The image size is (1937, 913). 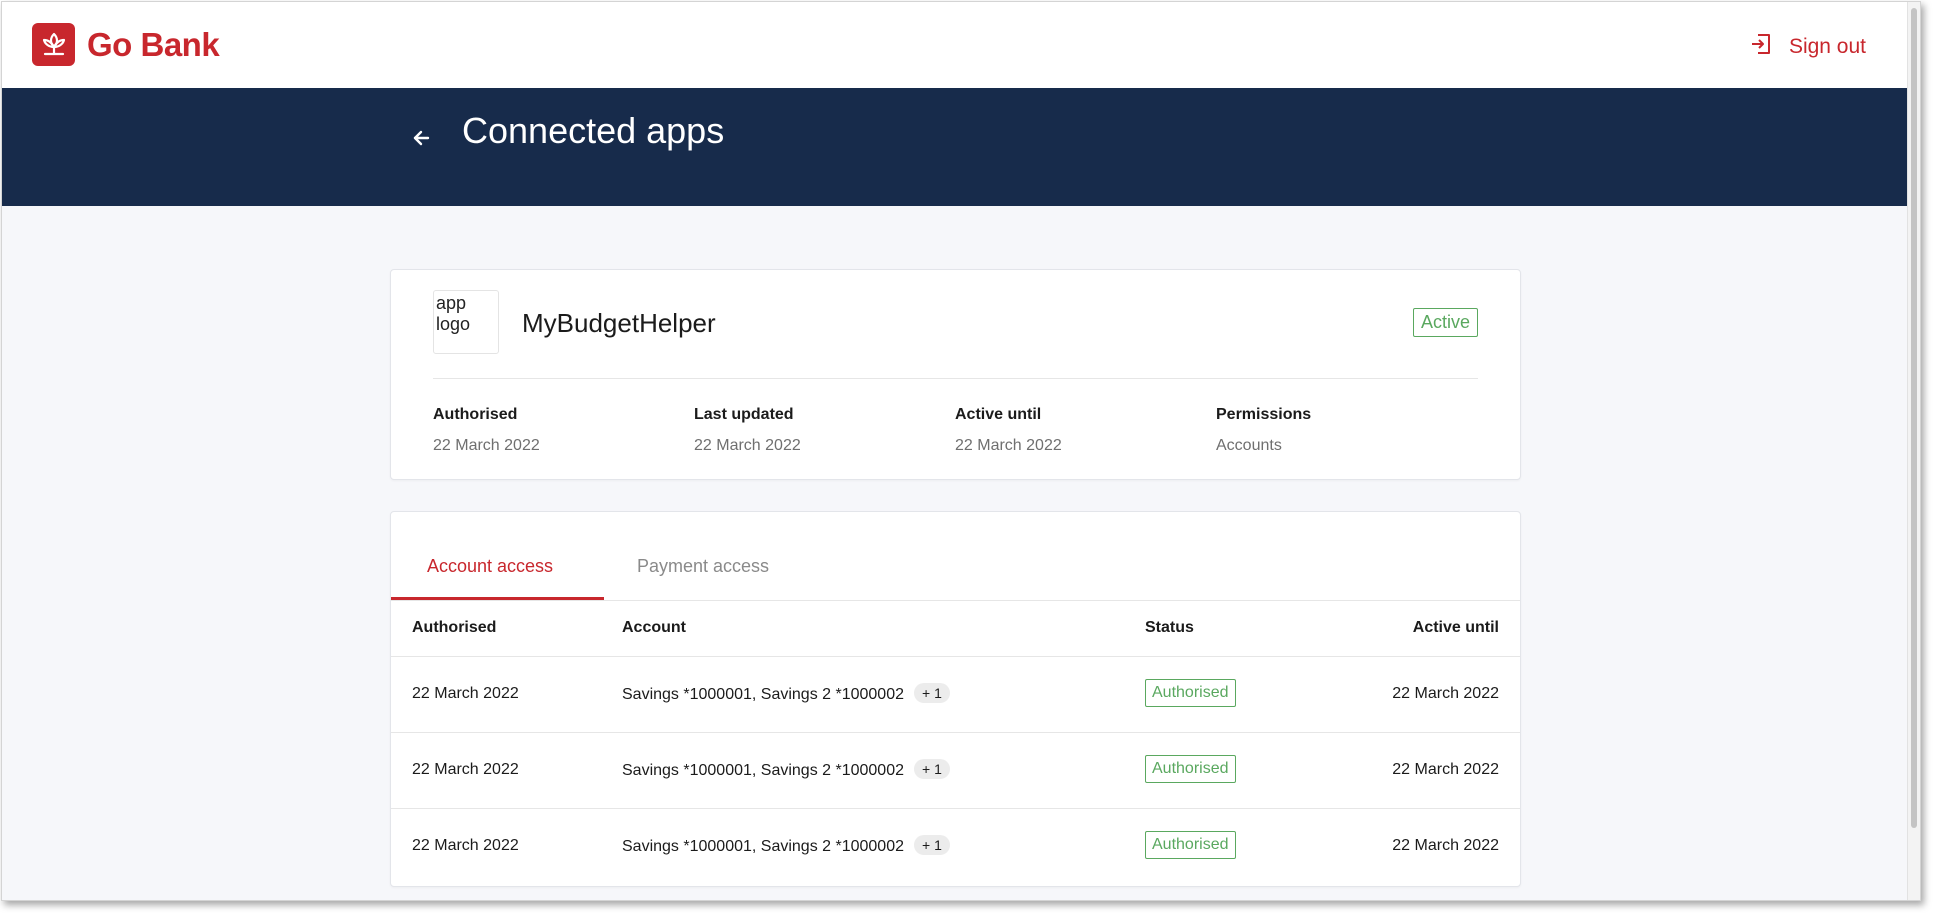 I want to click on vertical-scrollbar, so click(x=1913, y=451).